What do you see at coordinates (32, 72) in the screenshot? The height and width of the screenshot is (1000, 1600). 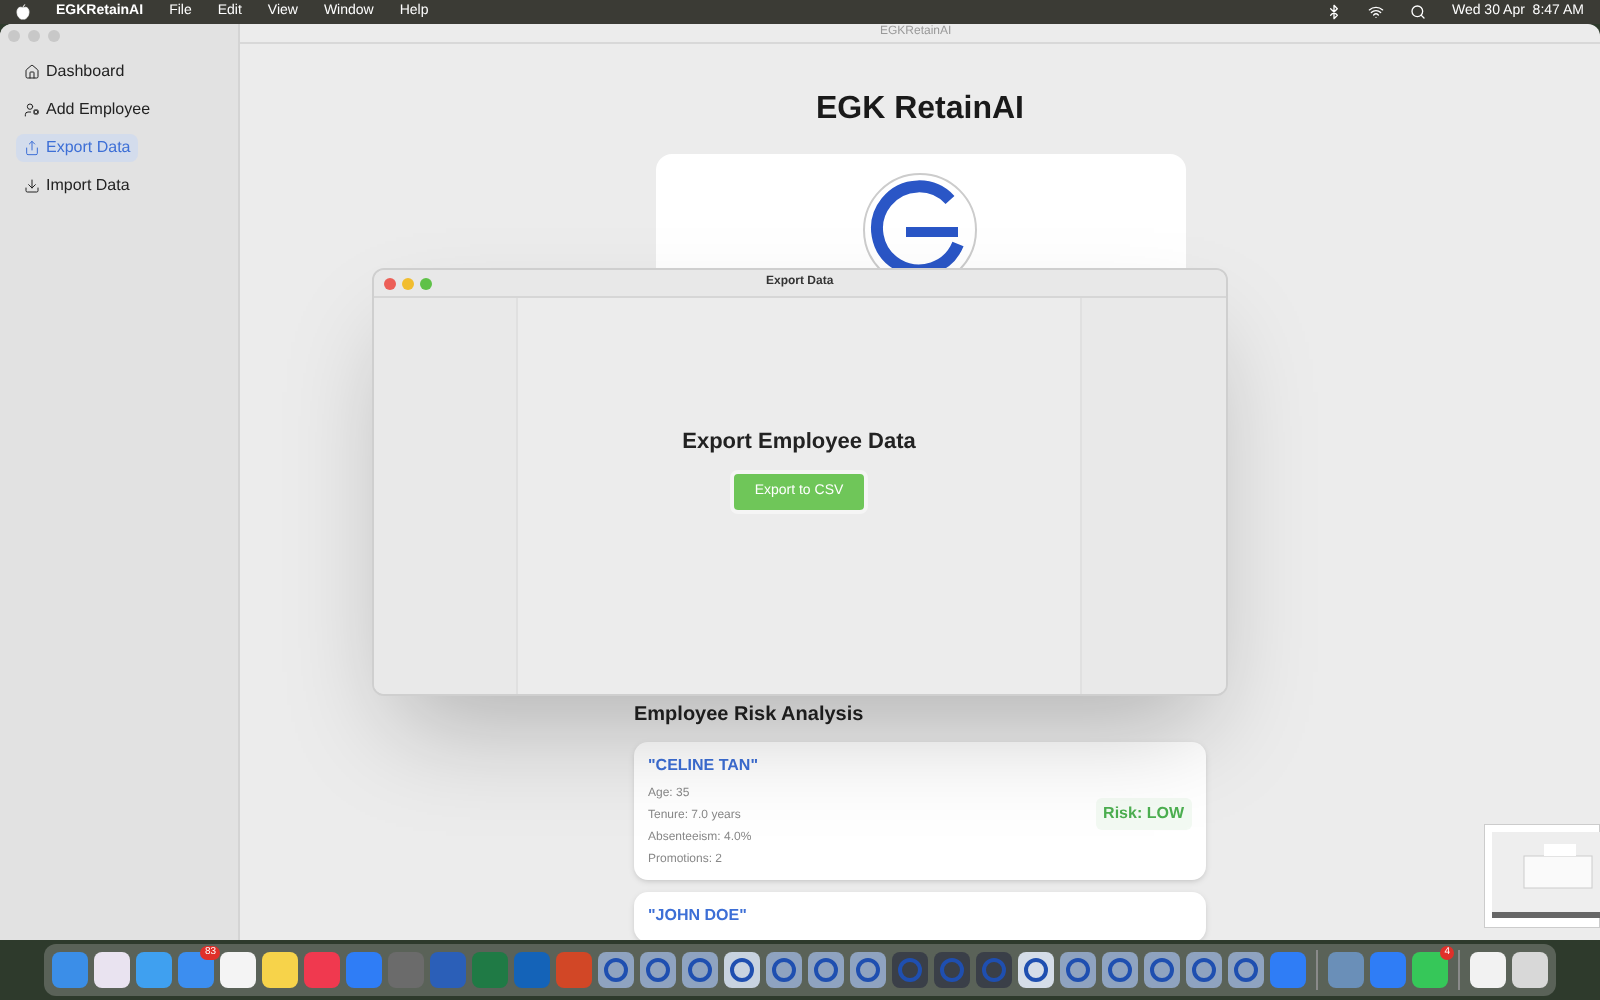 I see `home-icon` at bounding box center [32, 72].